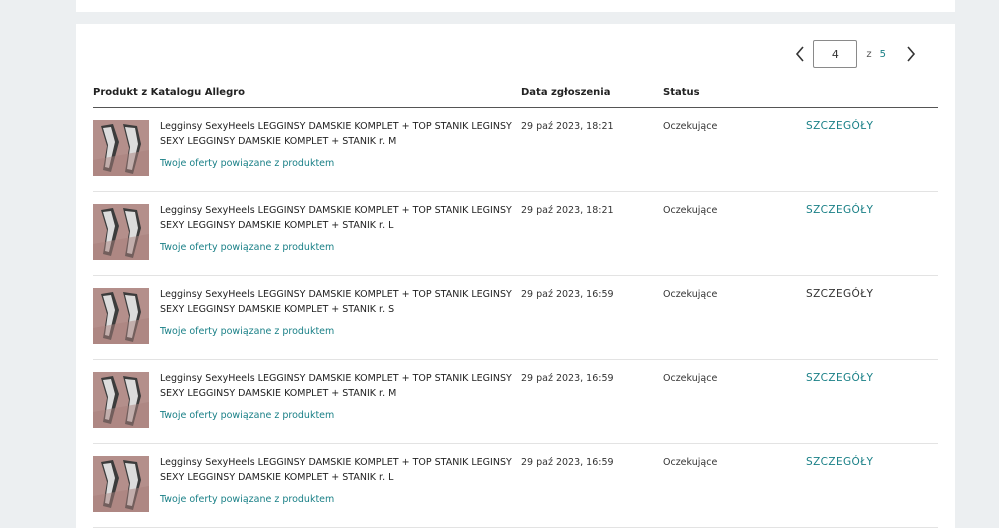  I want to click on header-product: Produkt z Katalogu Allegro, so click(169, 92).